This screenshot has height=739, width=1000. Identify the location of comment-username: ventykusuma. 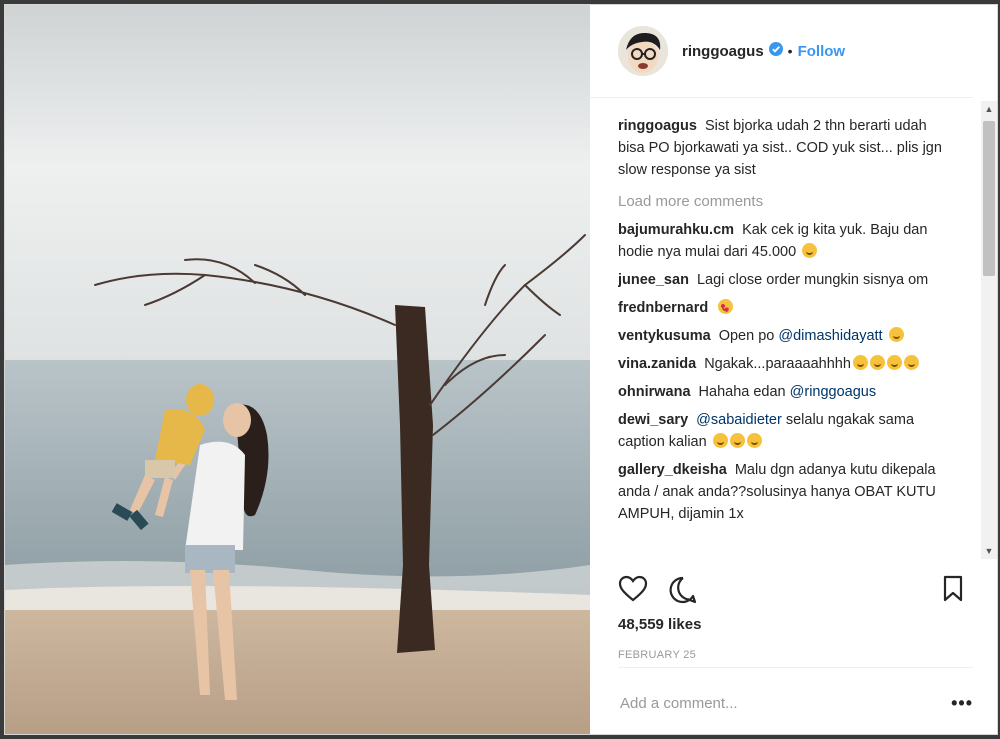
(666, 336).